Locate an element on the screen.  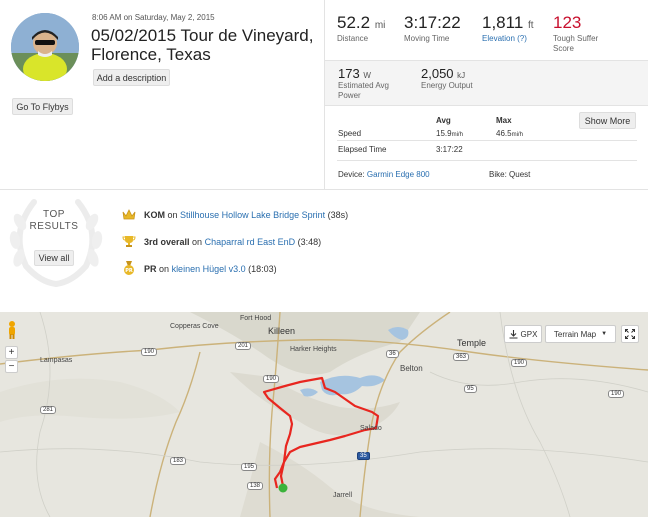
terrain-map-label: Terrain Map is located at coordinates (575, 334).